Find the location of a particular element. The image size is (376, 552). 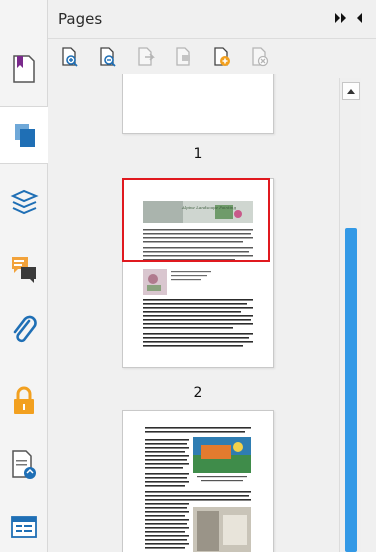

attachments-icon is located at coordinates (25, 329).